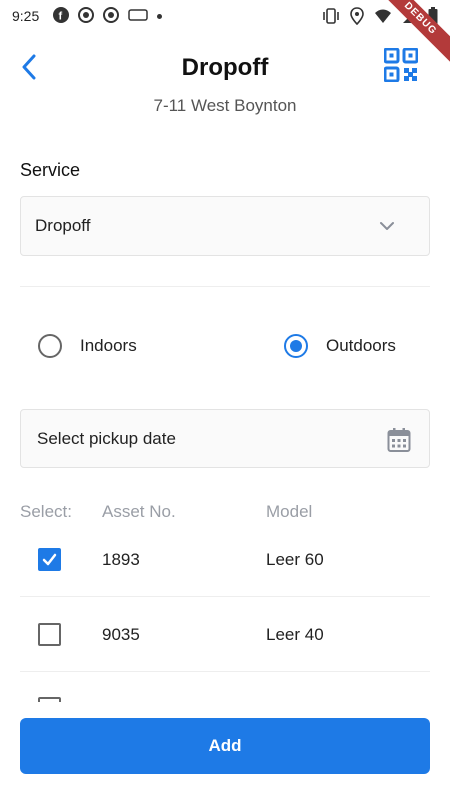 The height and width of the screenshot is (800, 450). I want to click on status-bar: 9:25 f DEBUG, so click(225, 34).